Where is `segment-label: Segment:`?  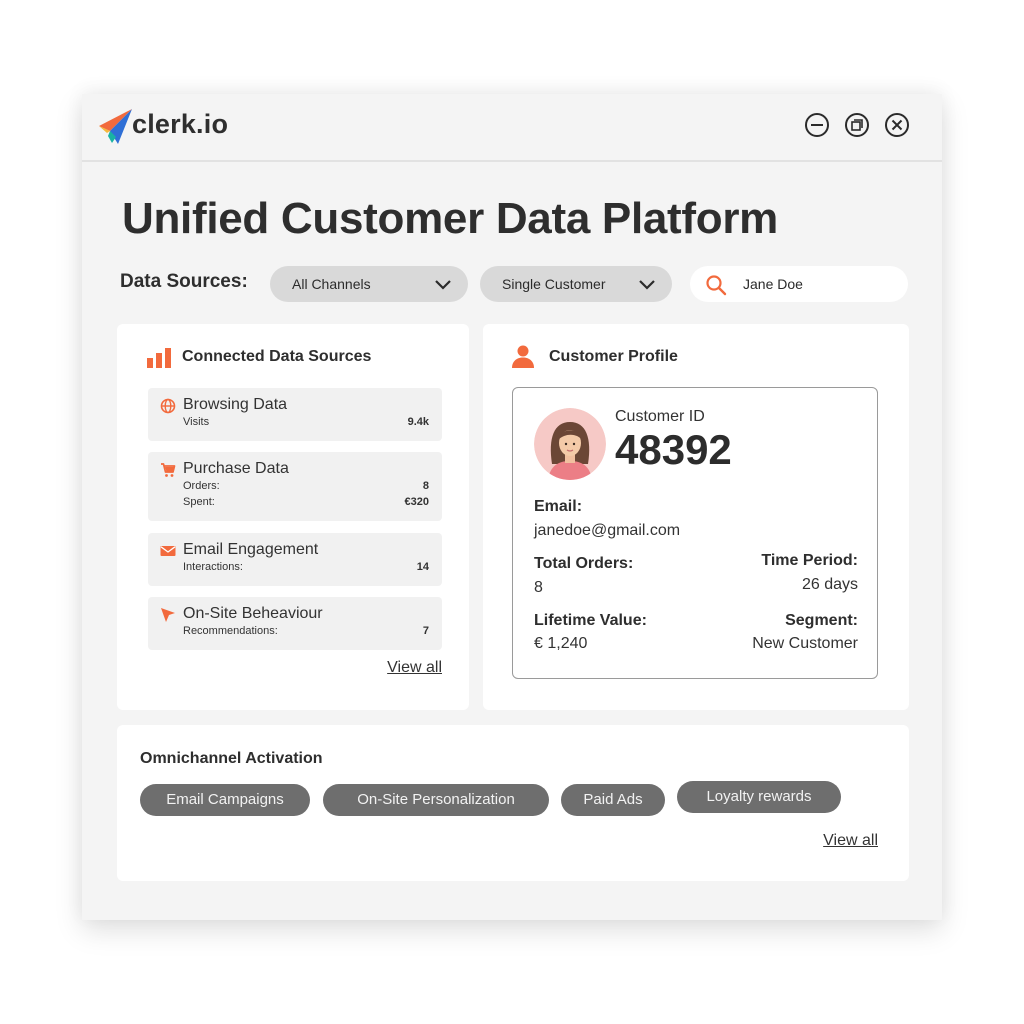 segment-label: Segment: is located at coordinates (821, 620).